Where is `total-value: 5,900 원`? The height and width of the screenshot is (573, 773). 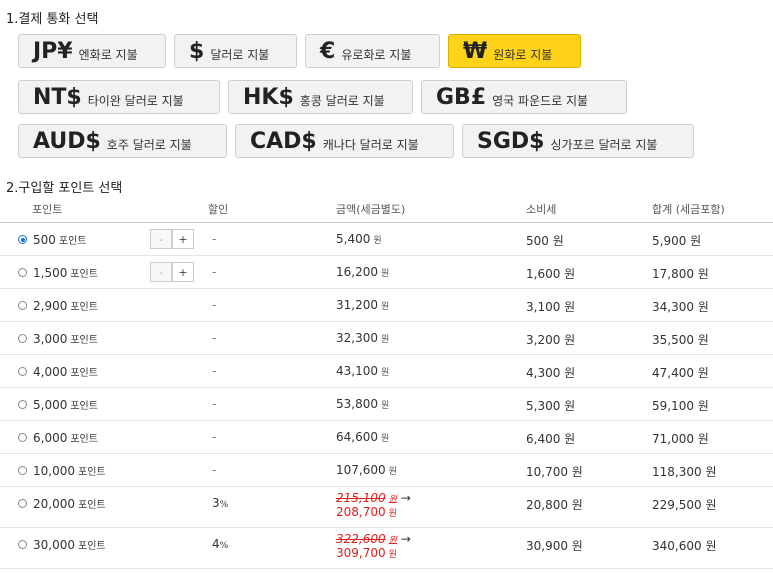
total-value: 5,900 원 is located at coordinates (677, 241).